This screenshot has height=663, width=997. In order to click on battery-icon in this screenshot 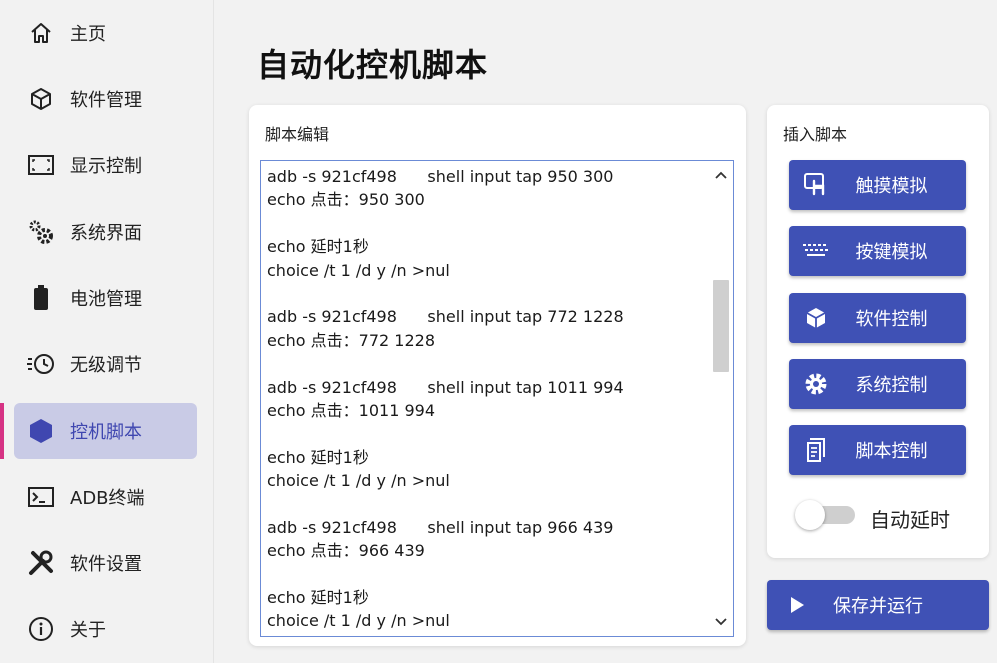, I will do `click(41, 298)`.